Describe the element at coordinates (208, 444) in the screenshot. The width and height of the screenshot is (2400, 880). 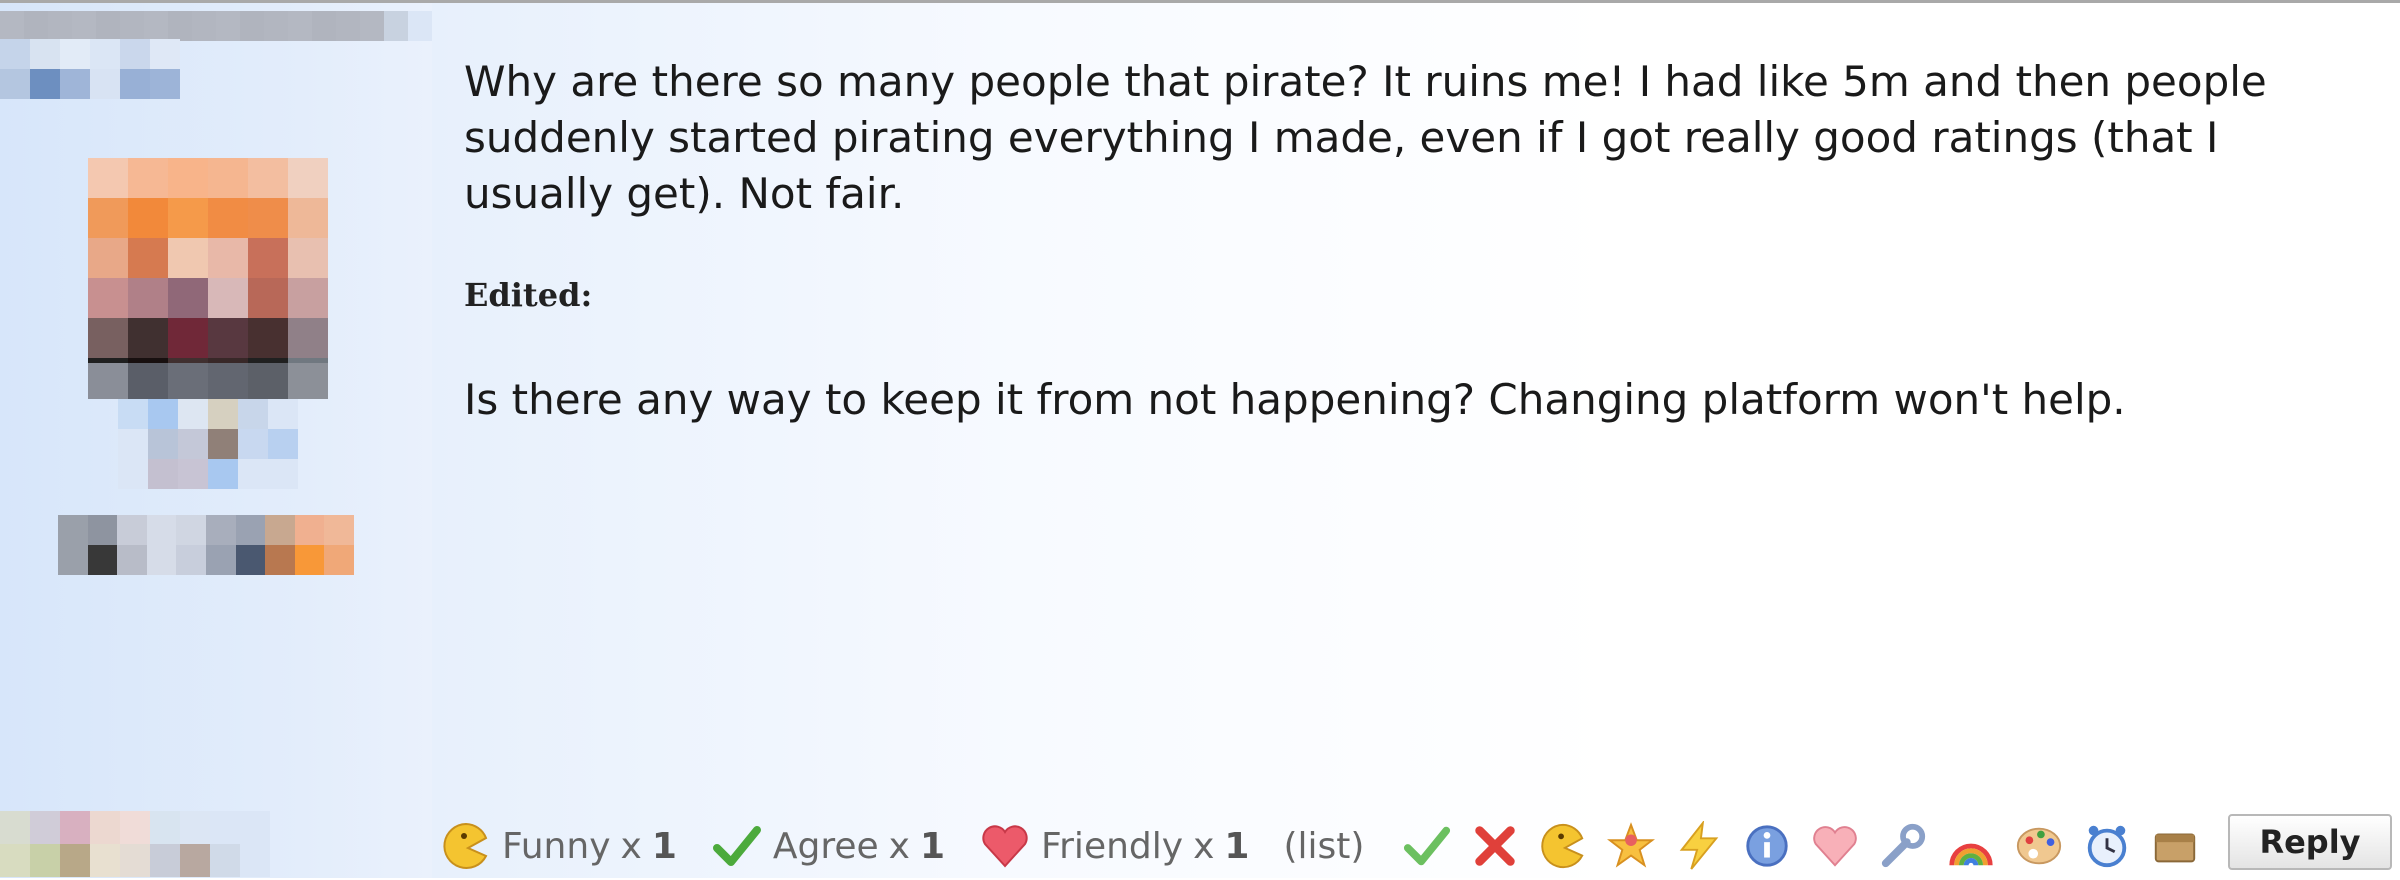
I see `user-badges-pixelated` at that location.